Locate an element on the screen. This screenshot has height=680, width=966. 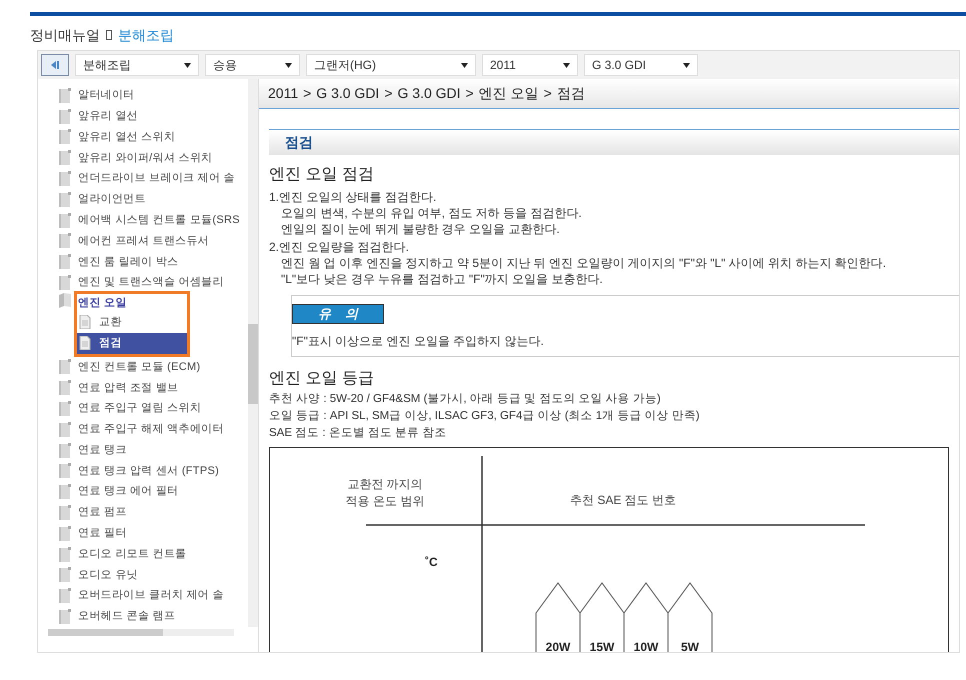
breadcrumb-item: 엔진 오일 is located at coordinates (508, 93).